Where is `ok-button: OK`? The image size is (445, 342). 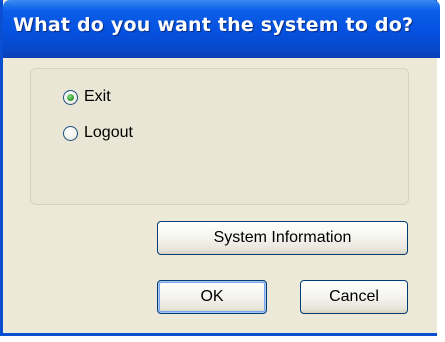
ok-button: OK is located at coordinates (212, 297).